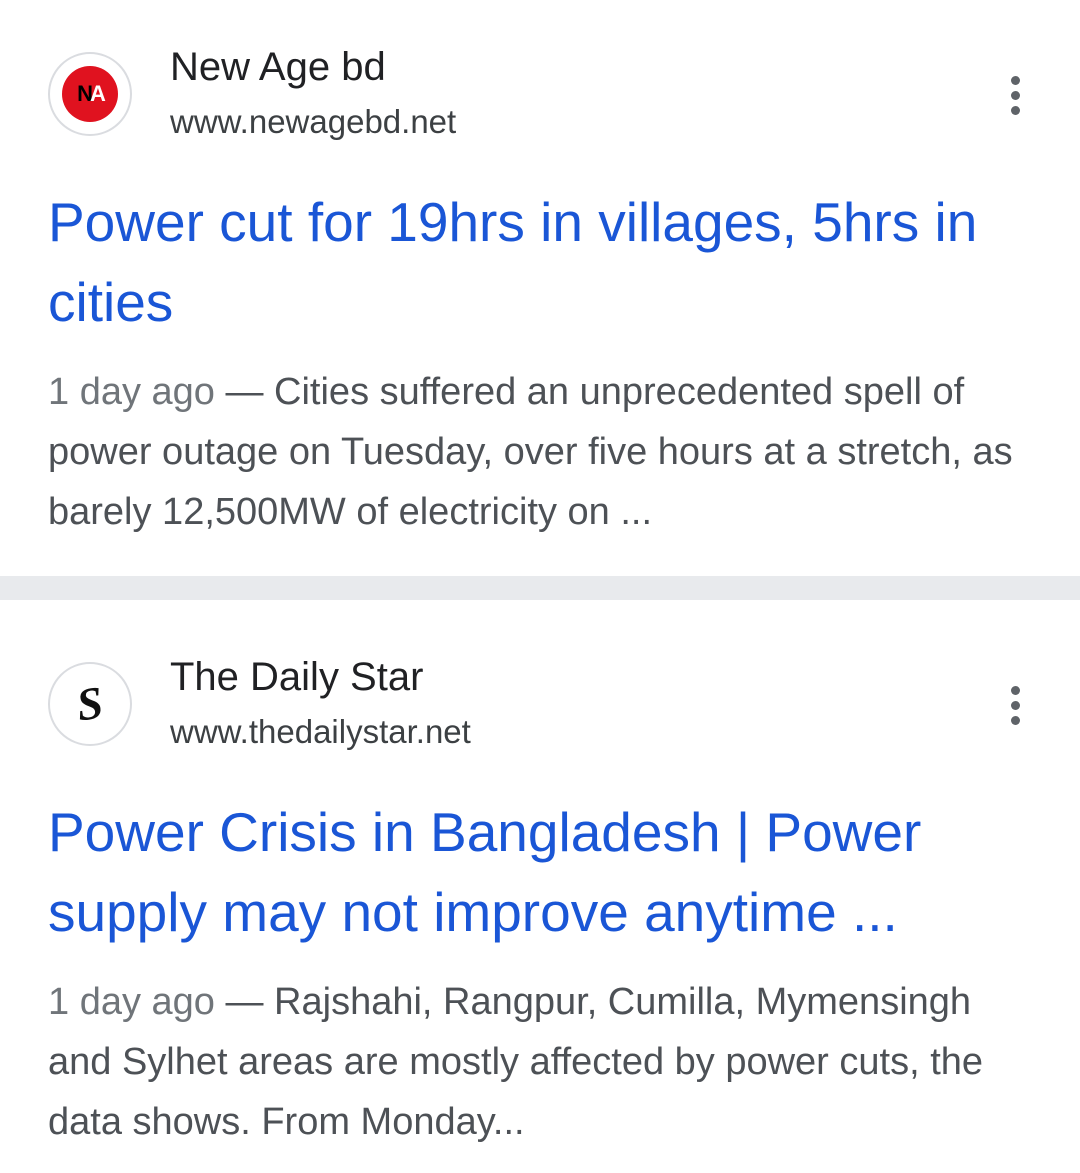 This screenshot has height=1173, width=1080. Describe the element at coordinates (278, 67) in the screenshot. I see `site-name: New Age bd` at that location.